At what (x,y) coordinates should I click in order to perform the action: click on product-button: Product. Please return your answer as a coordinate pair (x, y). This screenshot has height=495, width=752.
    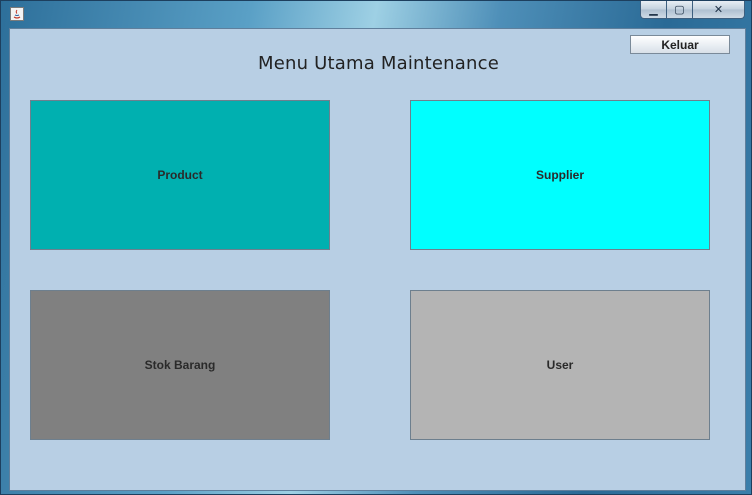
    Looking at the image, I should click on (180, 175).